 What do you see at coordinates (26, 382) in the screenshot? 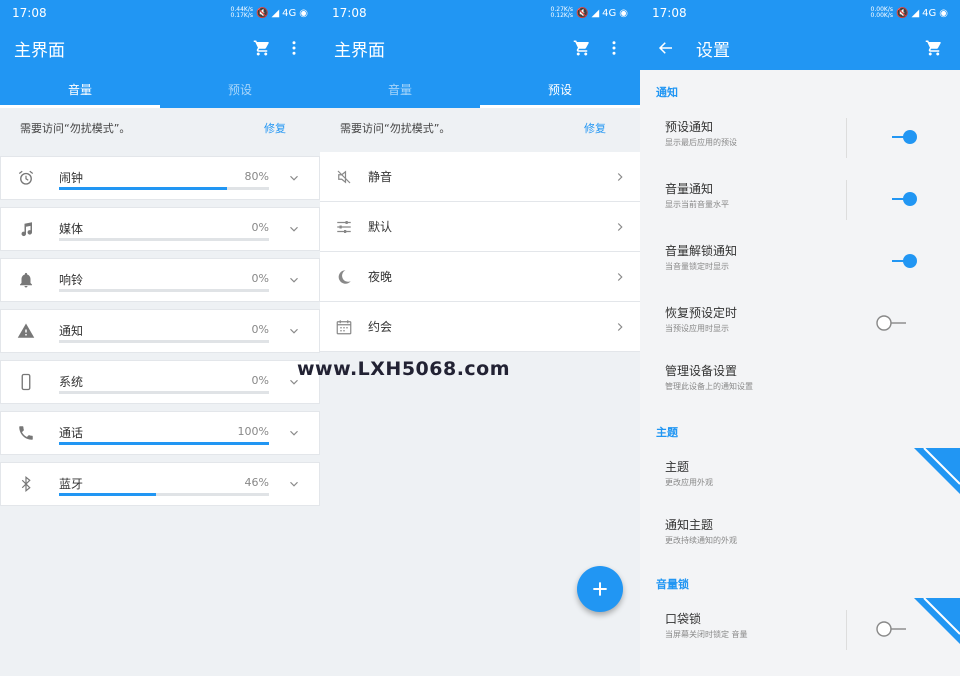
I see `phone-device-icon` at bounding box center [26, 382].